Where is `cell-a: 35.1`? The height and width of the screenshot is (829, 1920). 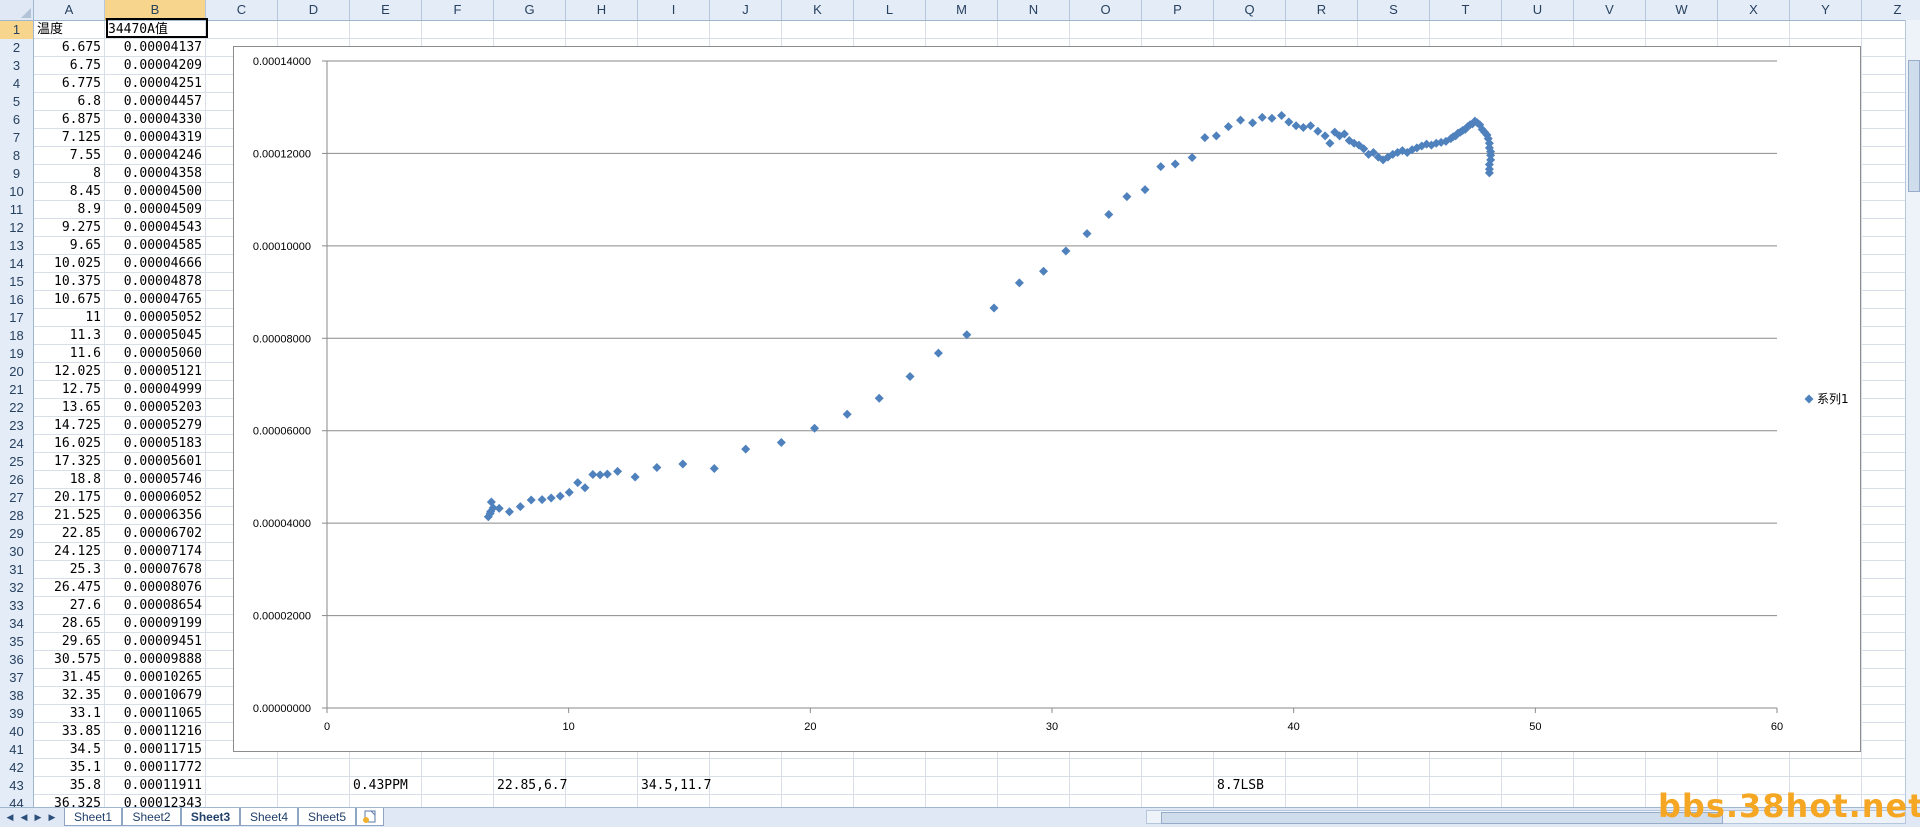
cell-a: 35.1 is located at coordinates (69, 768).